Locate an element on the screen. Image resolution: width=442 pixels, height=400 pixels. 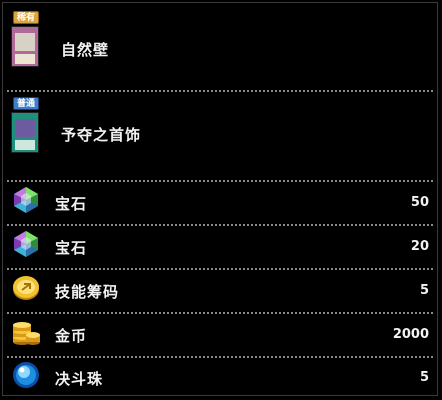
list-item: 宝石 50 is located at coordinates (220, 203).